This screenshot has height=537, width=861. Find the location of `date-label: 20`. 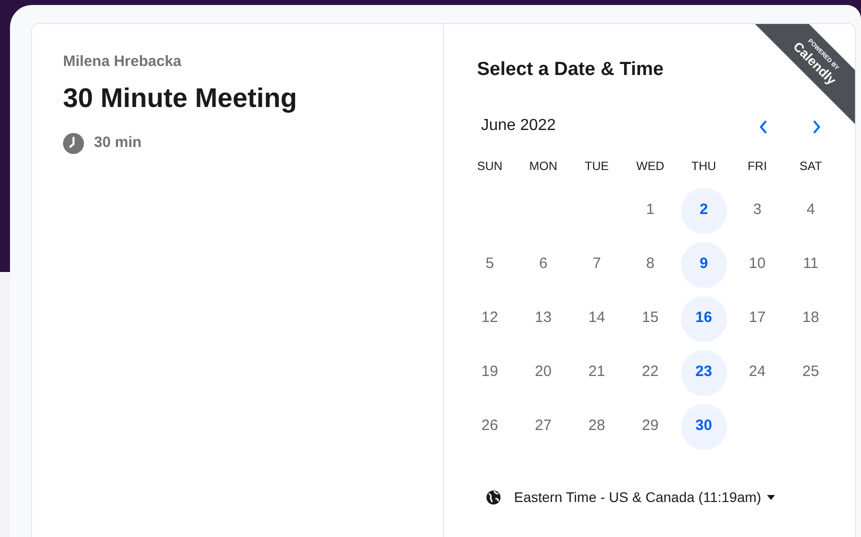

date-label: 20 is located at coordinates (543, 372).